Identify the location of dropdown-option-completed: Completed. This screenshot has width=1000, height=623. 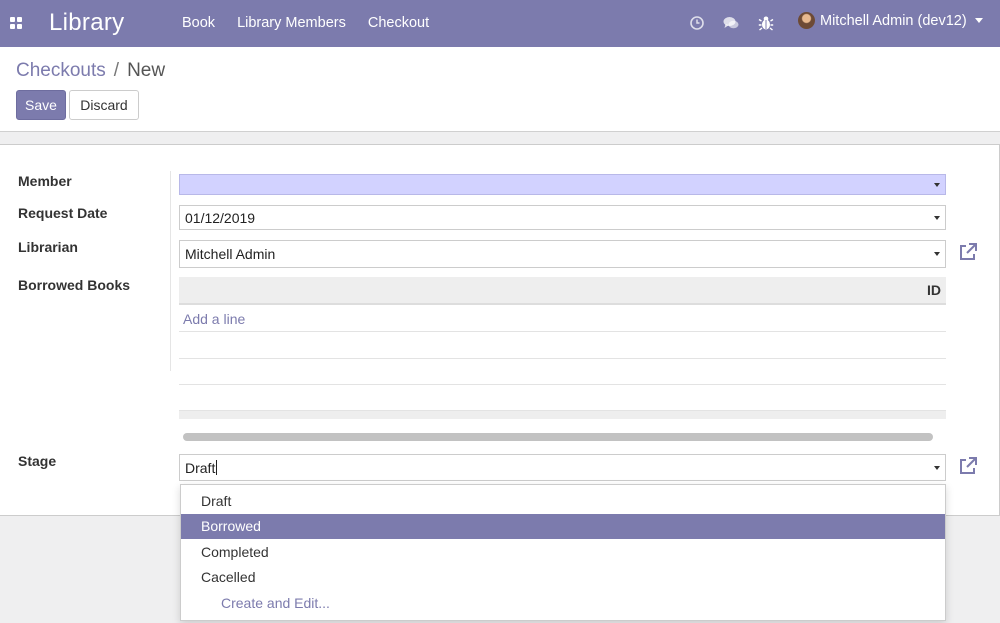
(563, 552).